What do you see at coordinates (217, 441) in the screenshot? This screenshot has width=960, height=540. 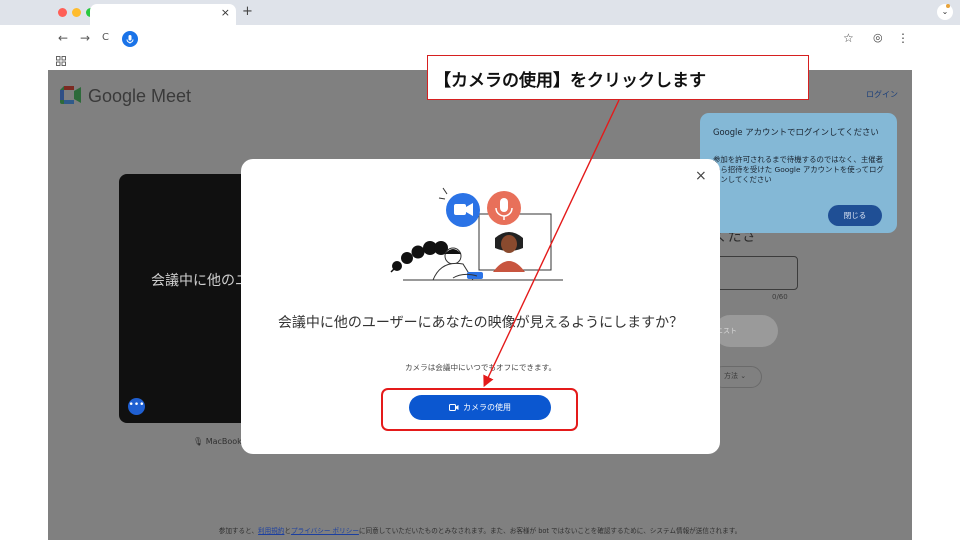 I see `mic-device-label: 🎙 MacBook` at bounding box center [217, 441].